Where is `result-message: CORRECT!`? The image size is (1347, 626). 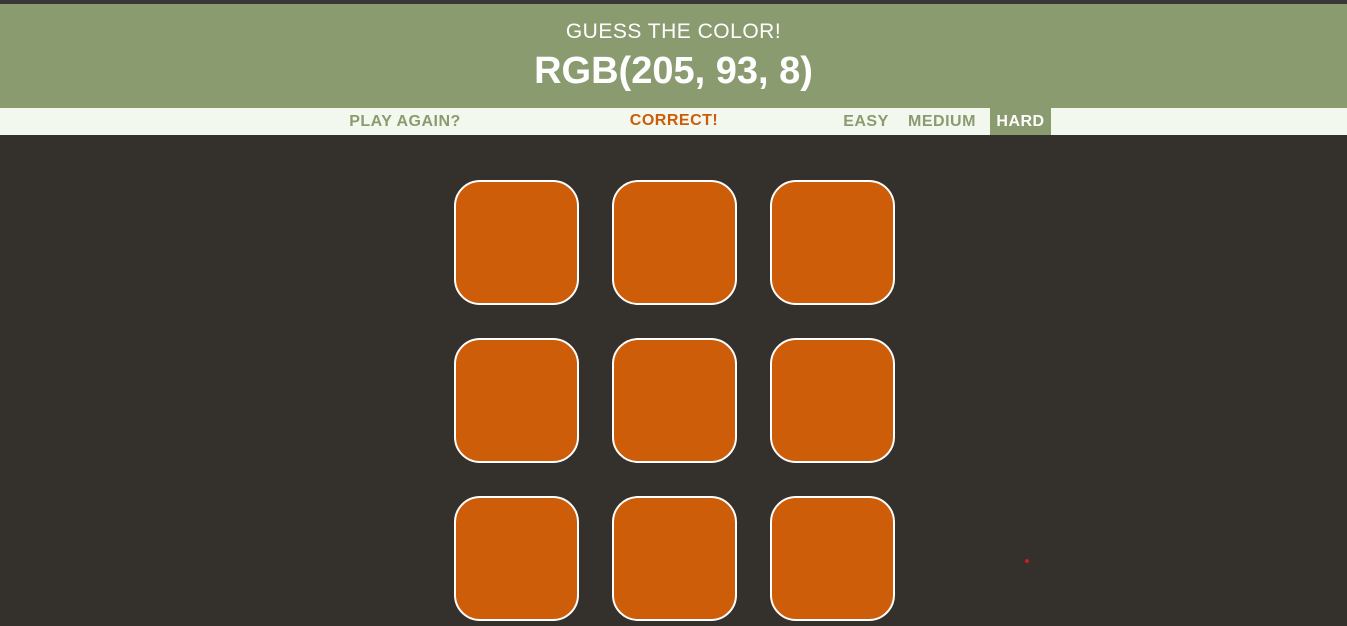
result-message: CORRECT! is located at coordinates (674, 120).